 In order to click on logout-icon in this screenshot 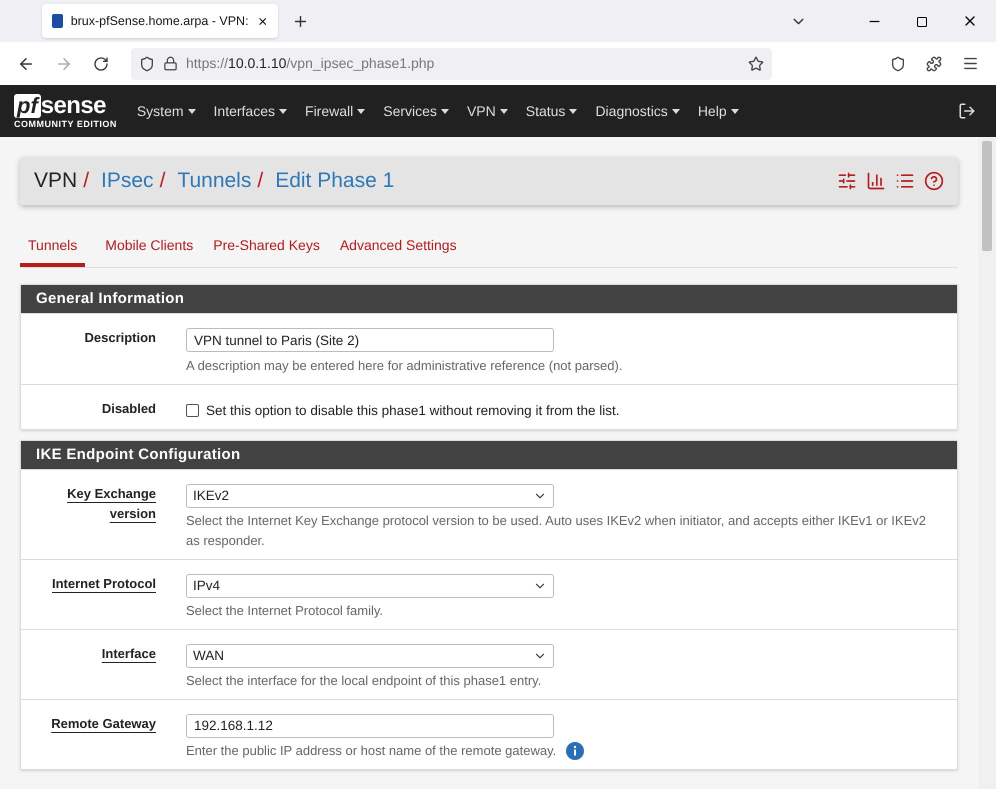, I will do `click(967, 111)`.